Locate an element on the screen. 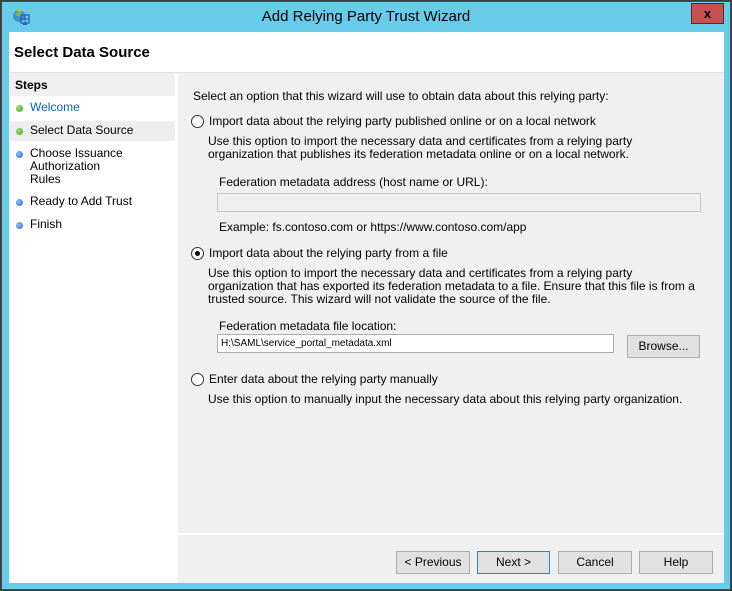 The height and width of the screenshot is (591, 732). step-ready-to-add-trust: Ready to Add Trust is located at coordinates (93, 202).